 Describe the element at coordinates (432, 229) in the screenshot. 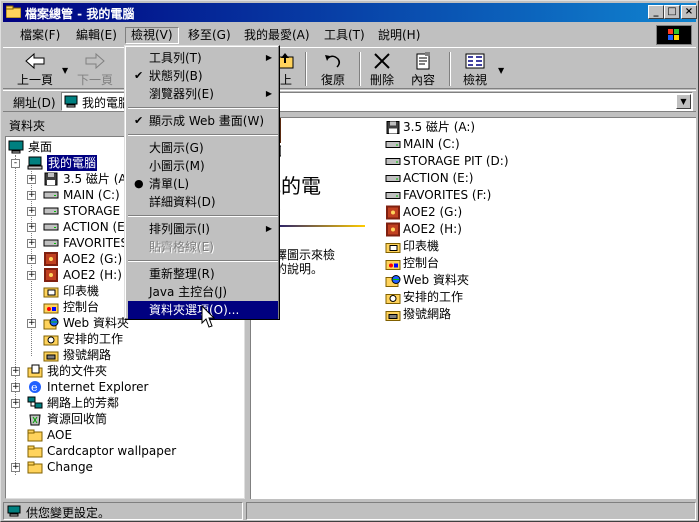

I see `file-item-label: AOE2 (H:)` at that location.